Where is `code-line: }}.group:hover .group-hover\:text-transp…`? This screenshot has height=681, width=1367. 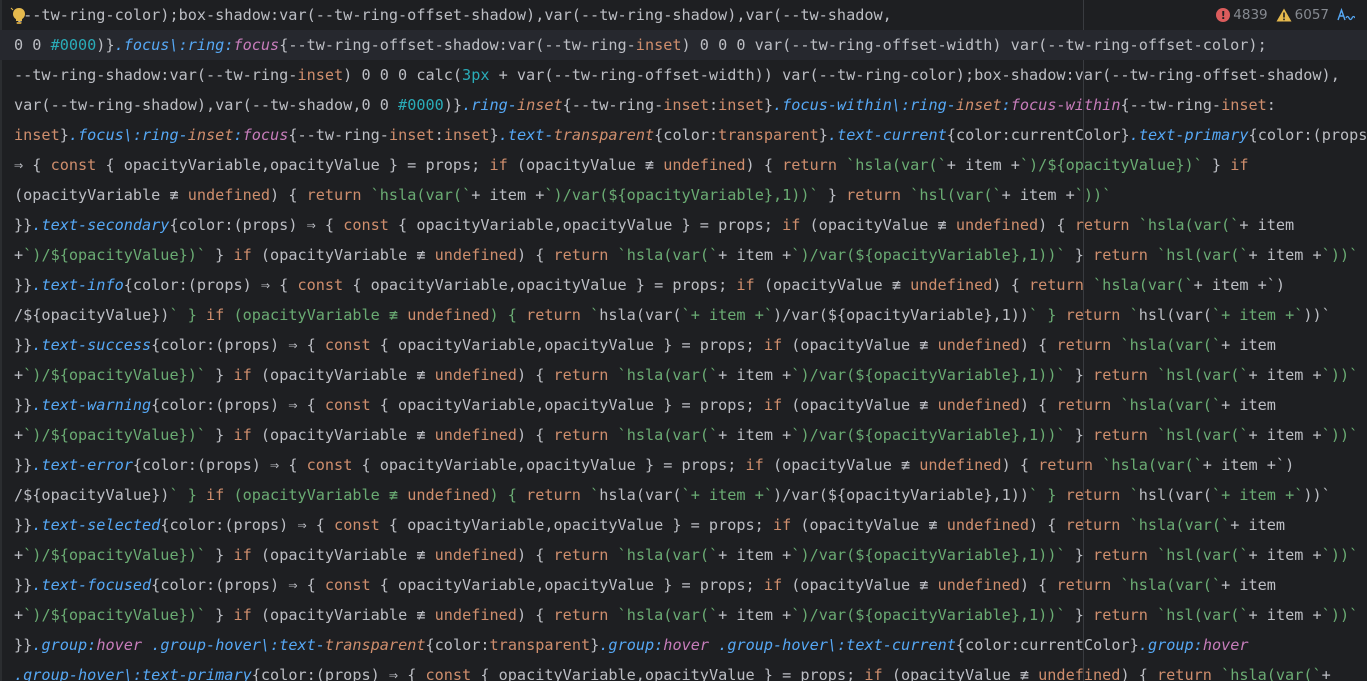 code-line: }}.group:hover .group-hover\:text-transp… is located at coordinates (631, 645).